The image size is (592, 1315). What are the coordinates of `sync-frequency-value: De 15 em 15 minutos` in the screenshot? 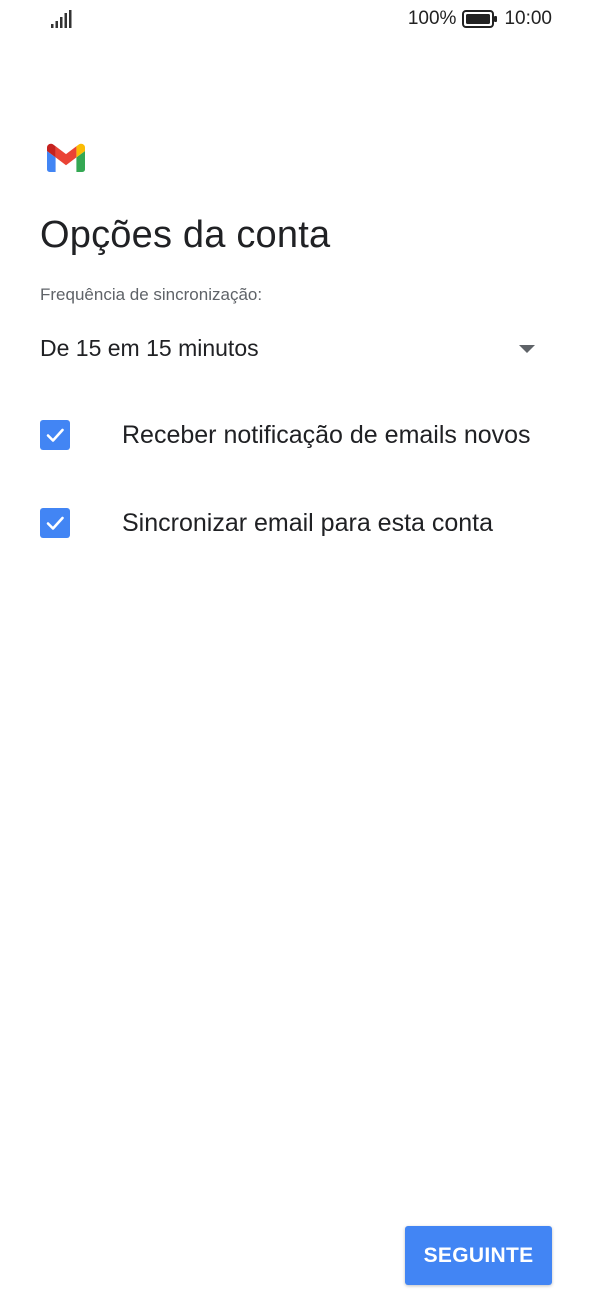 It's located at (149, 348).